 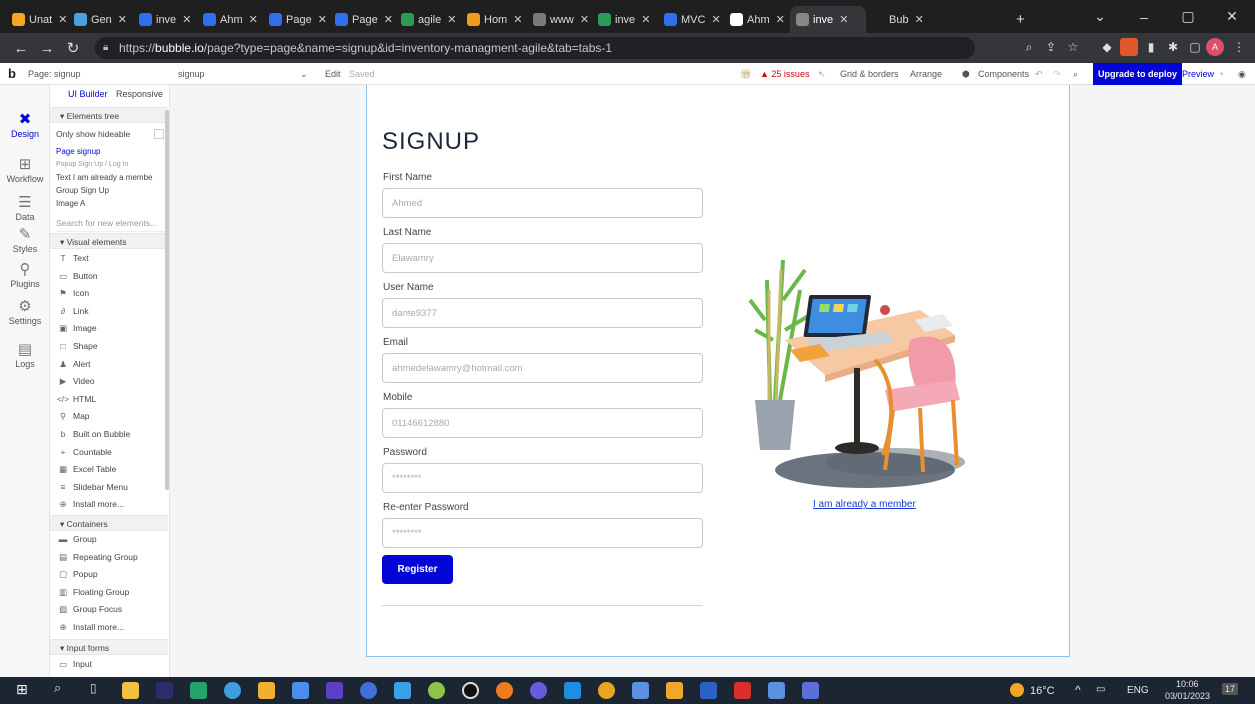 I want to click on bubble-logo-icon: b, so click(x=12, y=74).